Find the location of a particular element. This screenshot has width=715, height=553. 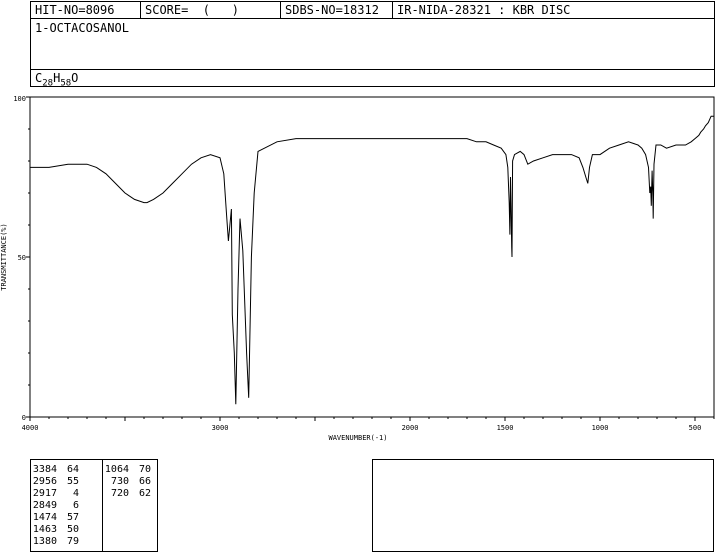

peak-row: 3384 64 is located at coordinates (55, 470).